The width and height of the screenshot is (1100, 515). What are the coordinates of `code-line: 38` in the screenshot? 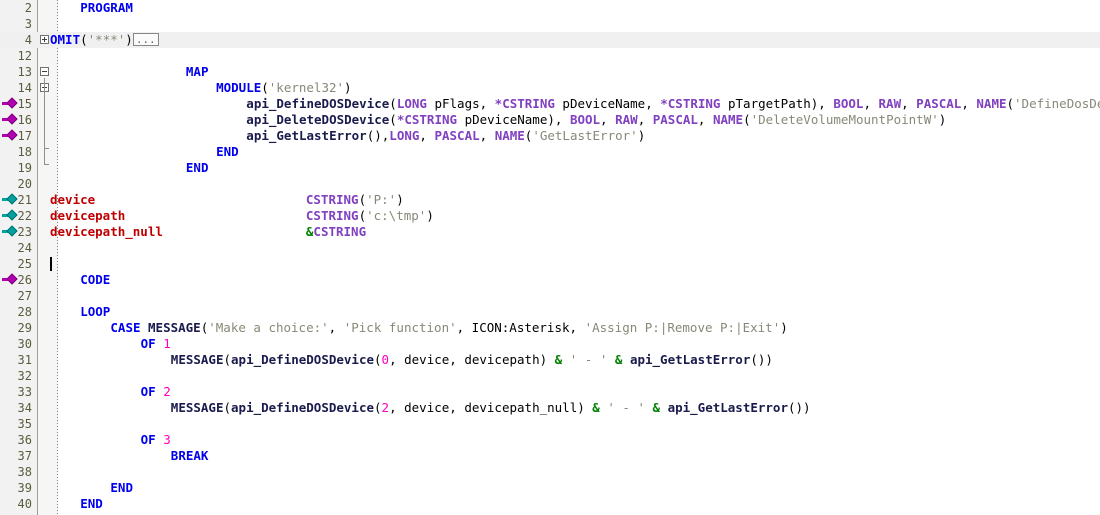 It's located at (550, 472).